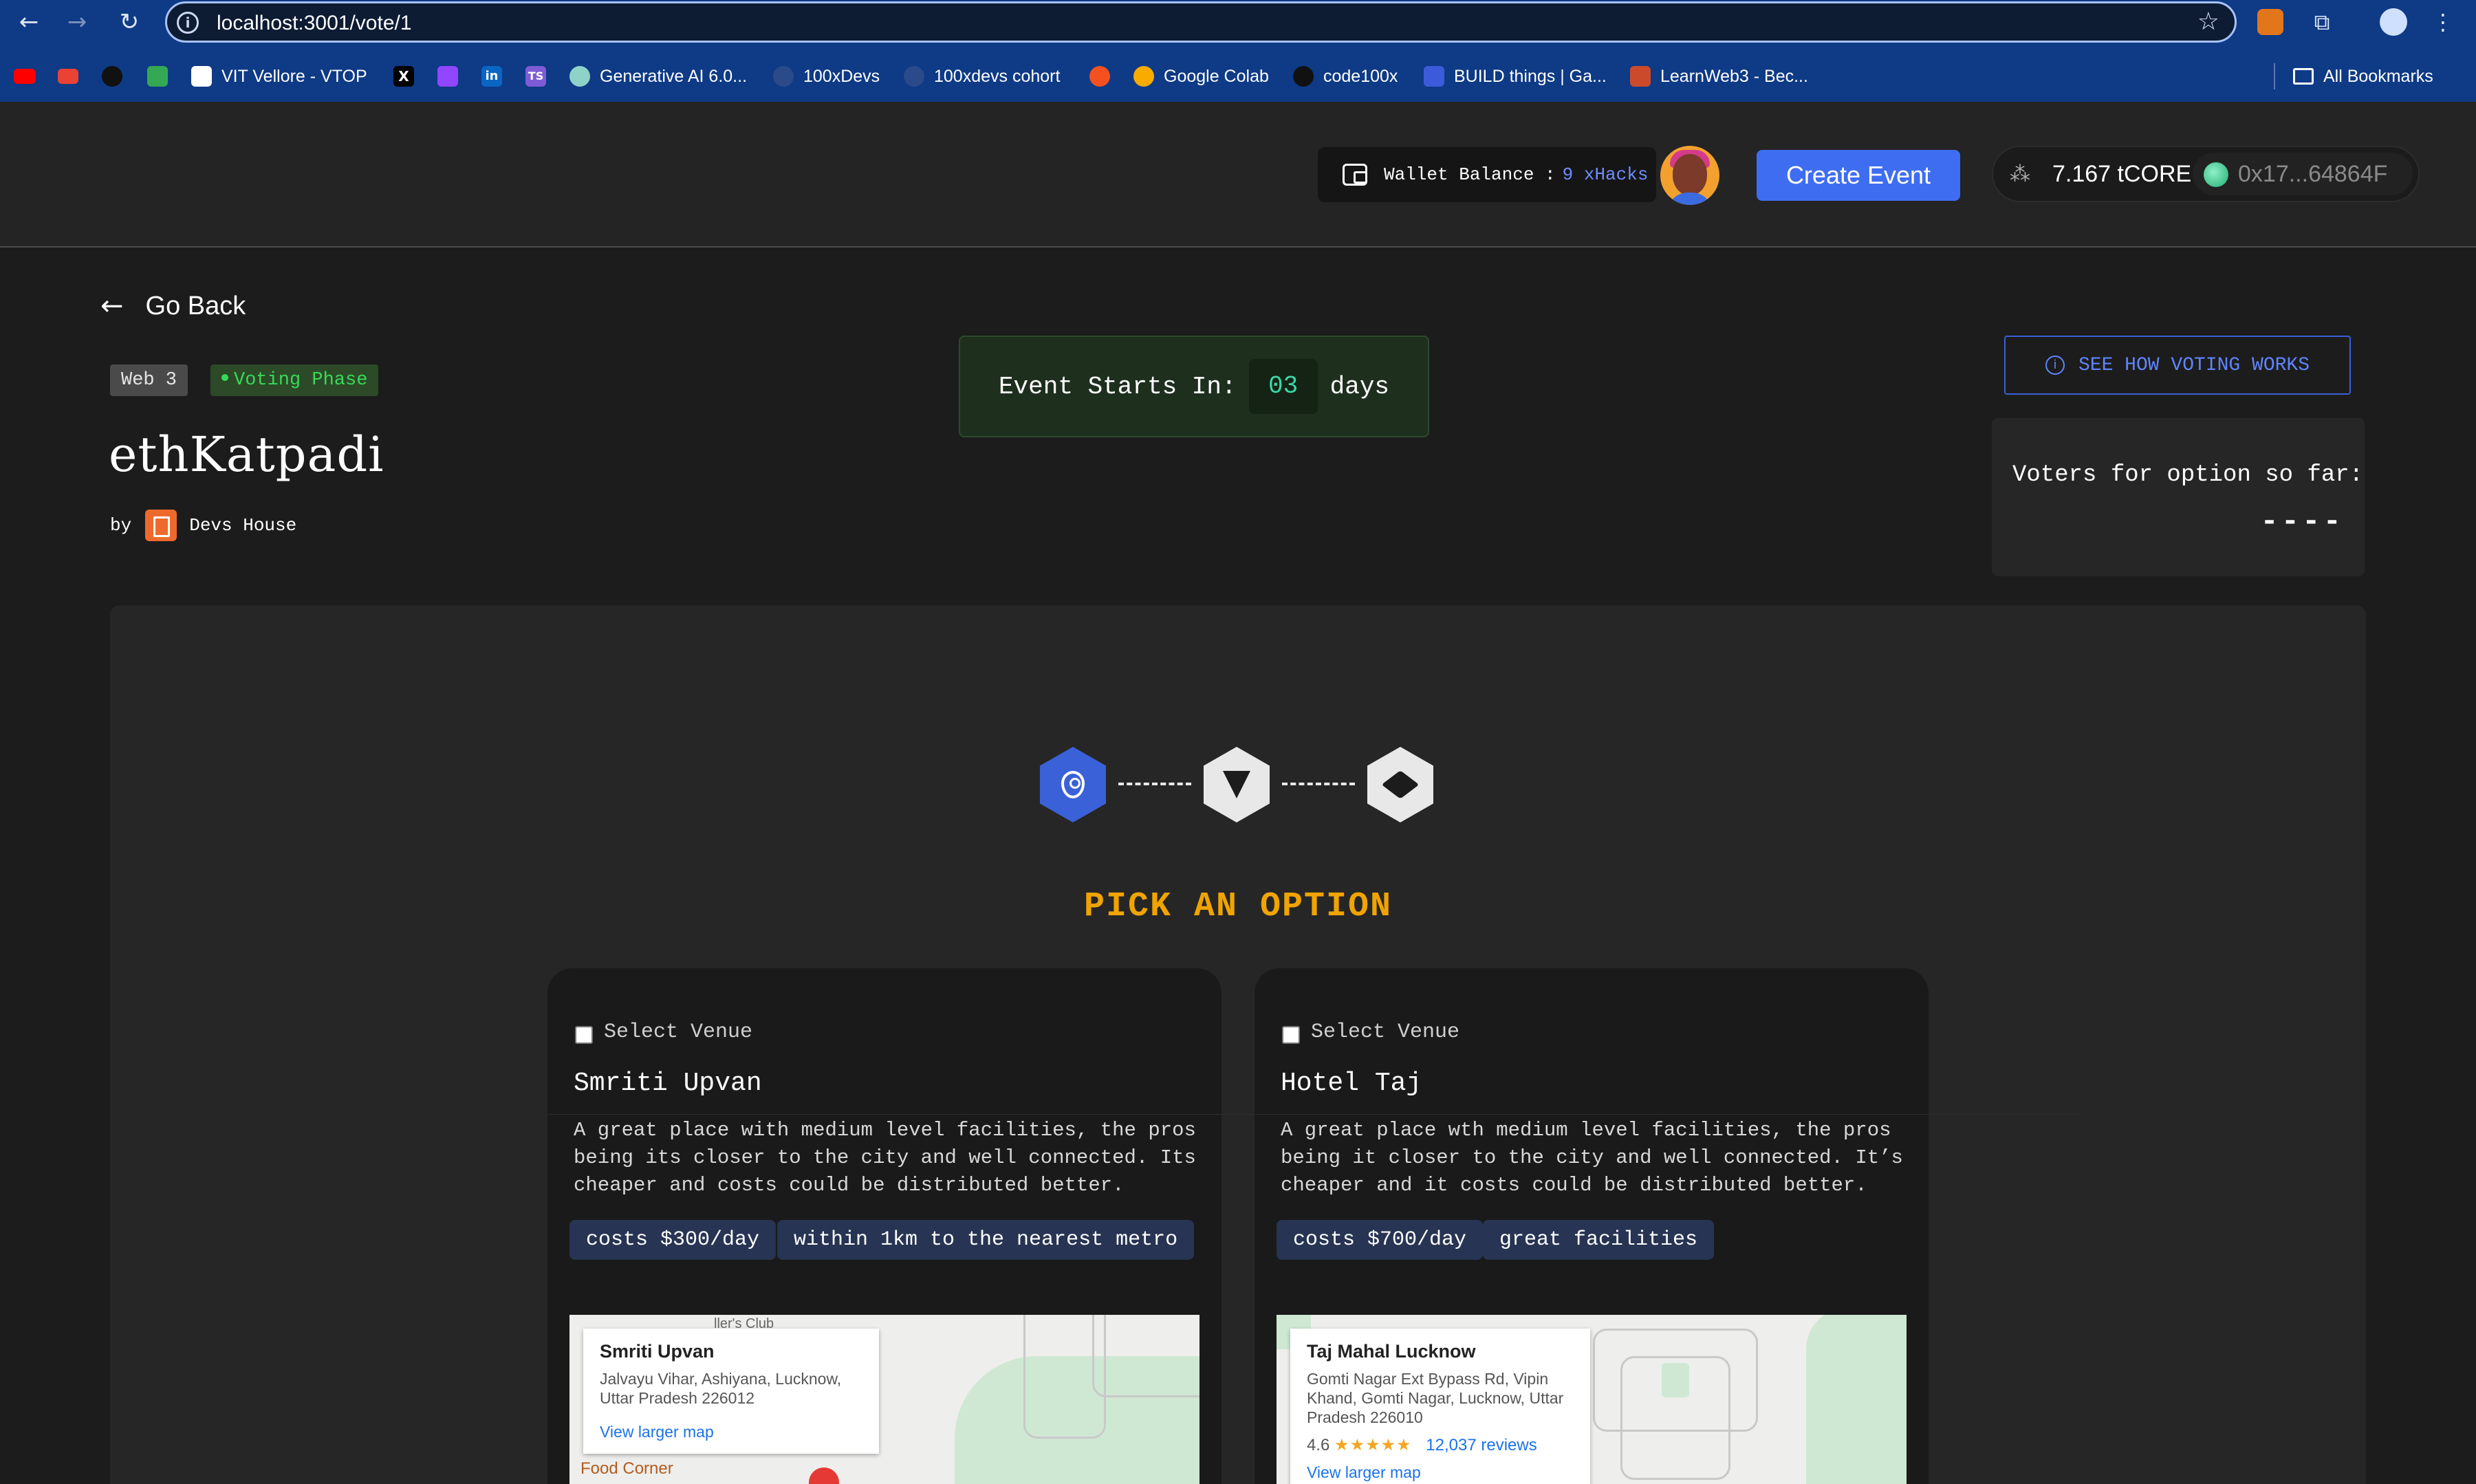 The width and height of the screenshot is (2476, 1484). I want to click on pizza-icon, so click(1236, 784).